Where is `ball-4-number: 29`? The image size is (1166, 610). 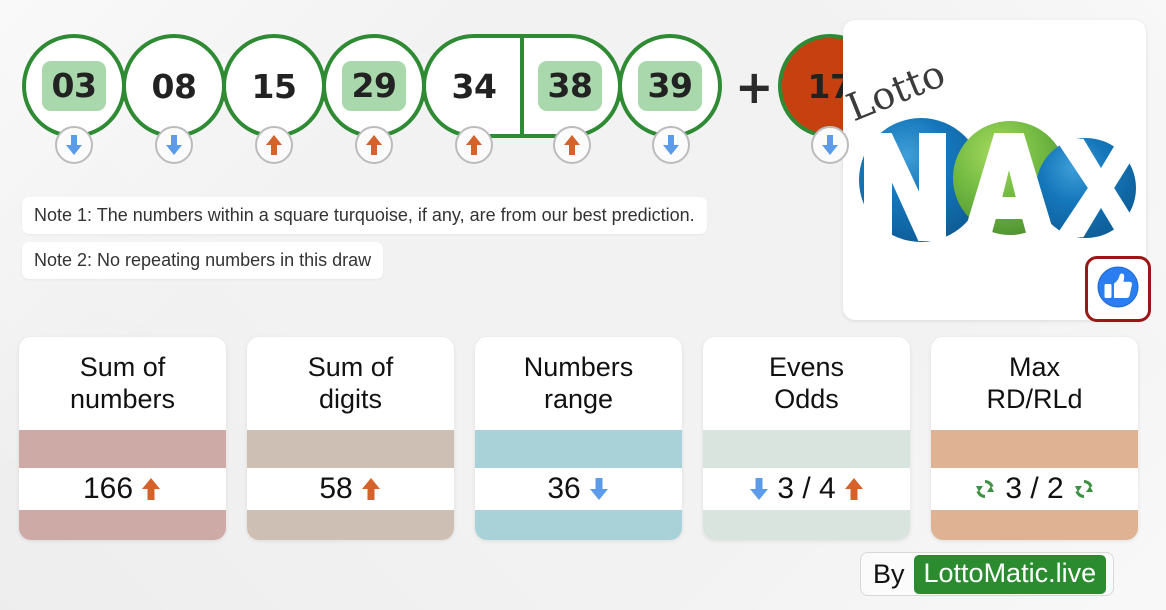
ball-4-number: 29 is located at coordinates (374, 86).